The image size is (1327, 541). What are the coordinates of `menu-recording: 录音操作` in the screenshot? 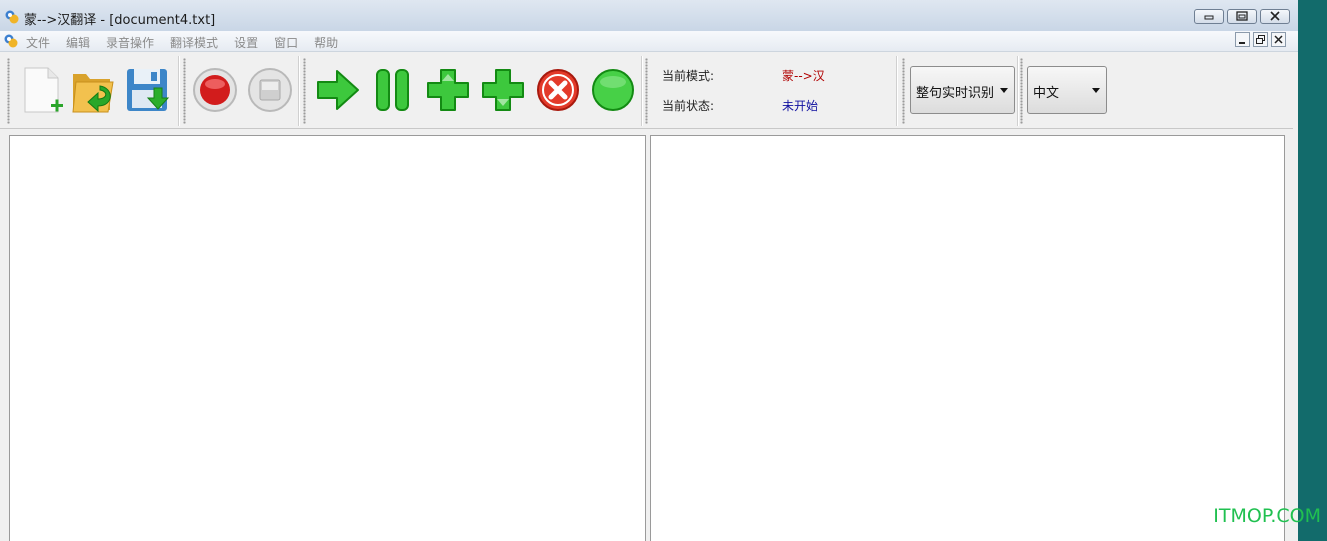 It's located at (130, 42).